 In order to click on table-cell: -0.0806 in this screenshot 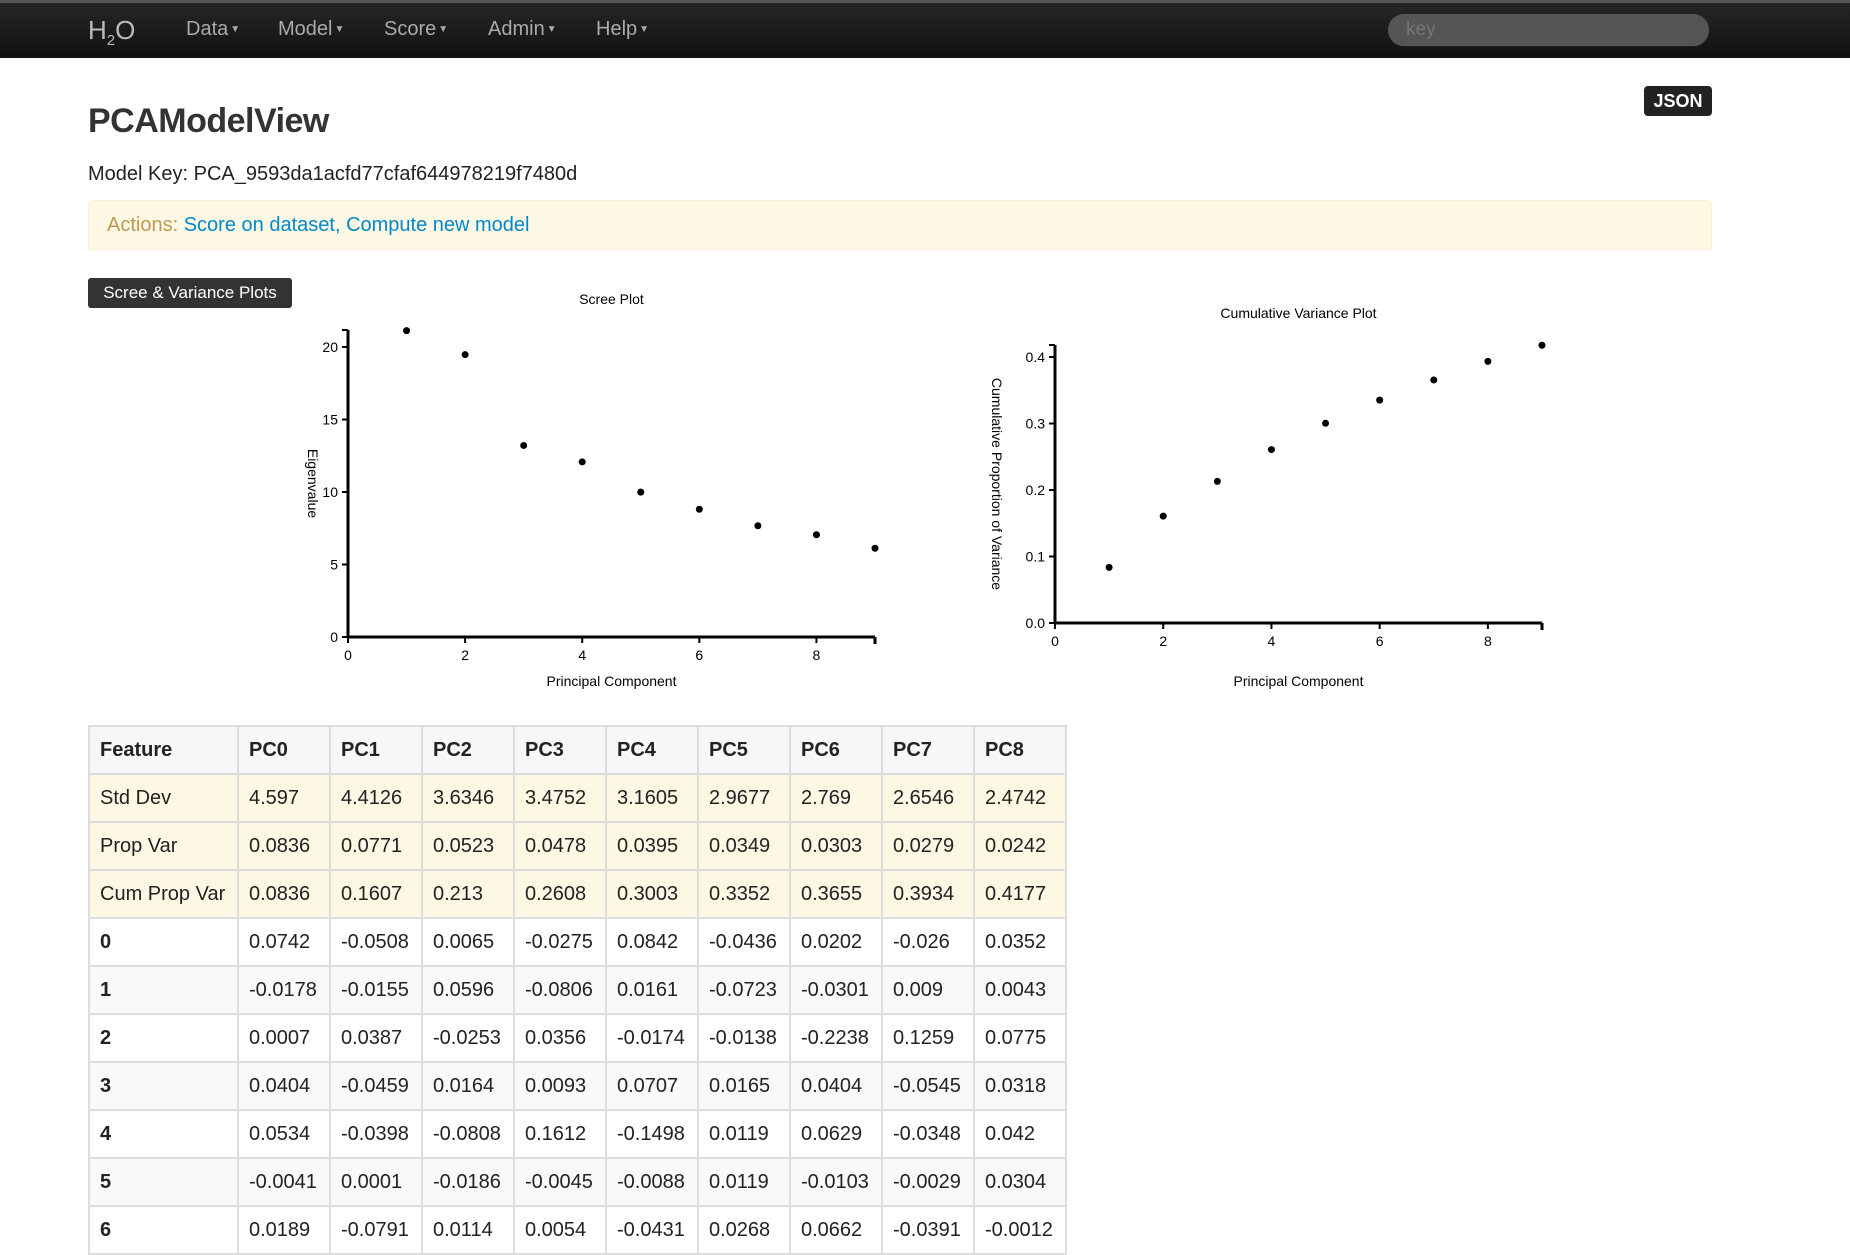, I will do `click(560, 990)`.